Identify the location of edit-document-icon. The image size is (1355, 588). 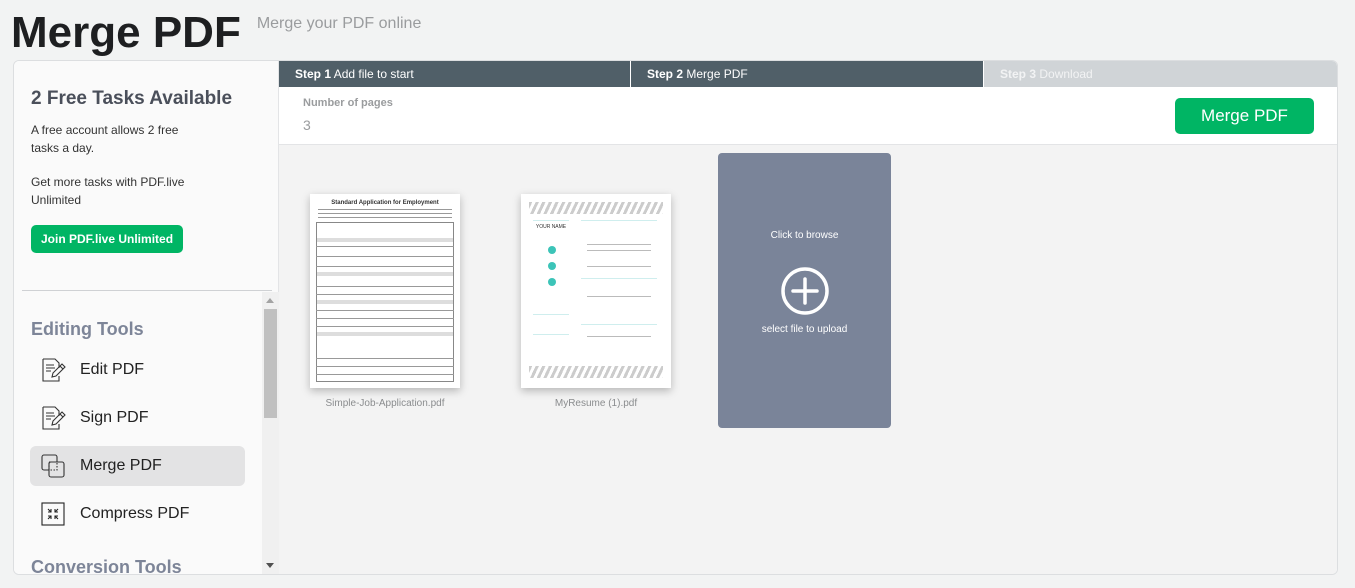
(53, 370).